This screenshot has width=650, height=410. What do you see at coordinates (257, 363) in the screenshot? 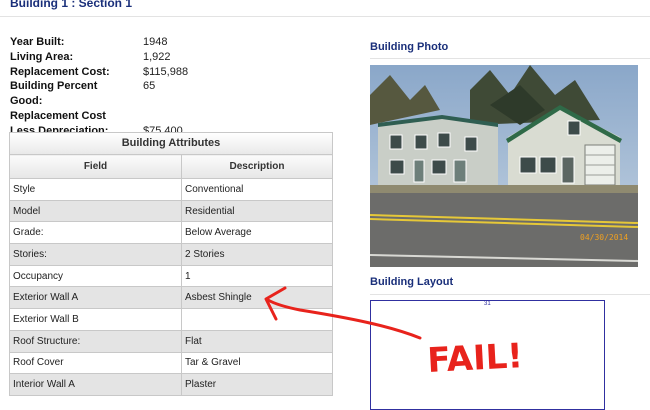
I see `description-cell: Tar & Gravel` at bounding box center [257, 363].